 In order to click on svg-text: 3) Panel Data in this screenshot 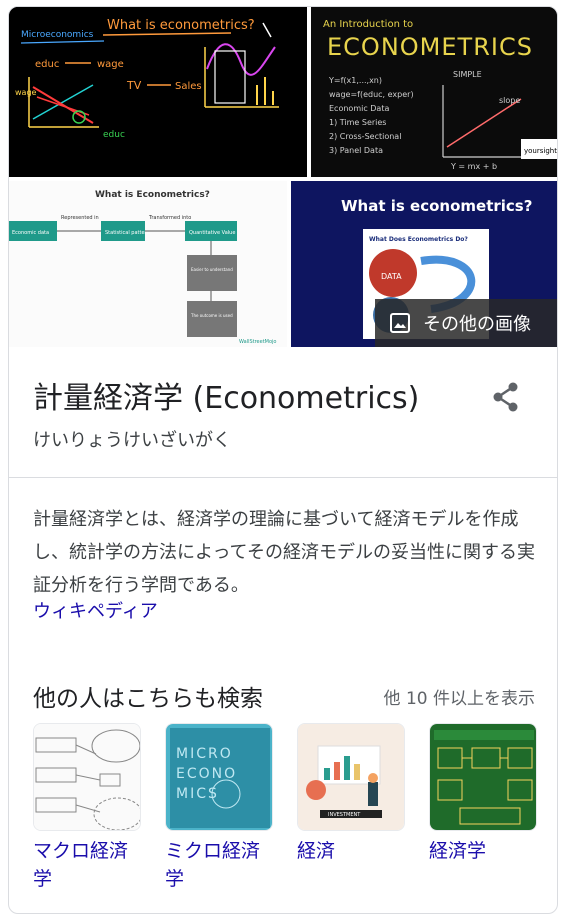, I will do `click(356, 150)`.